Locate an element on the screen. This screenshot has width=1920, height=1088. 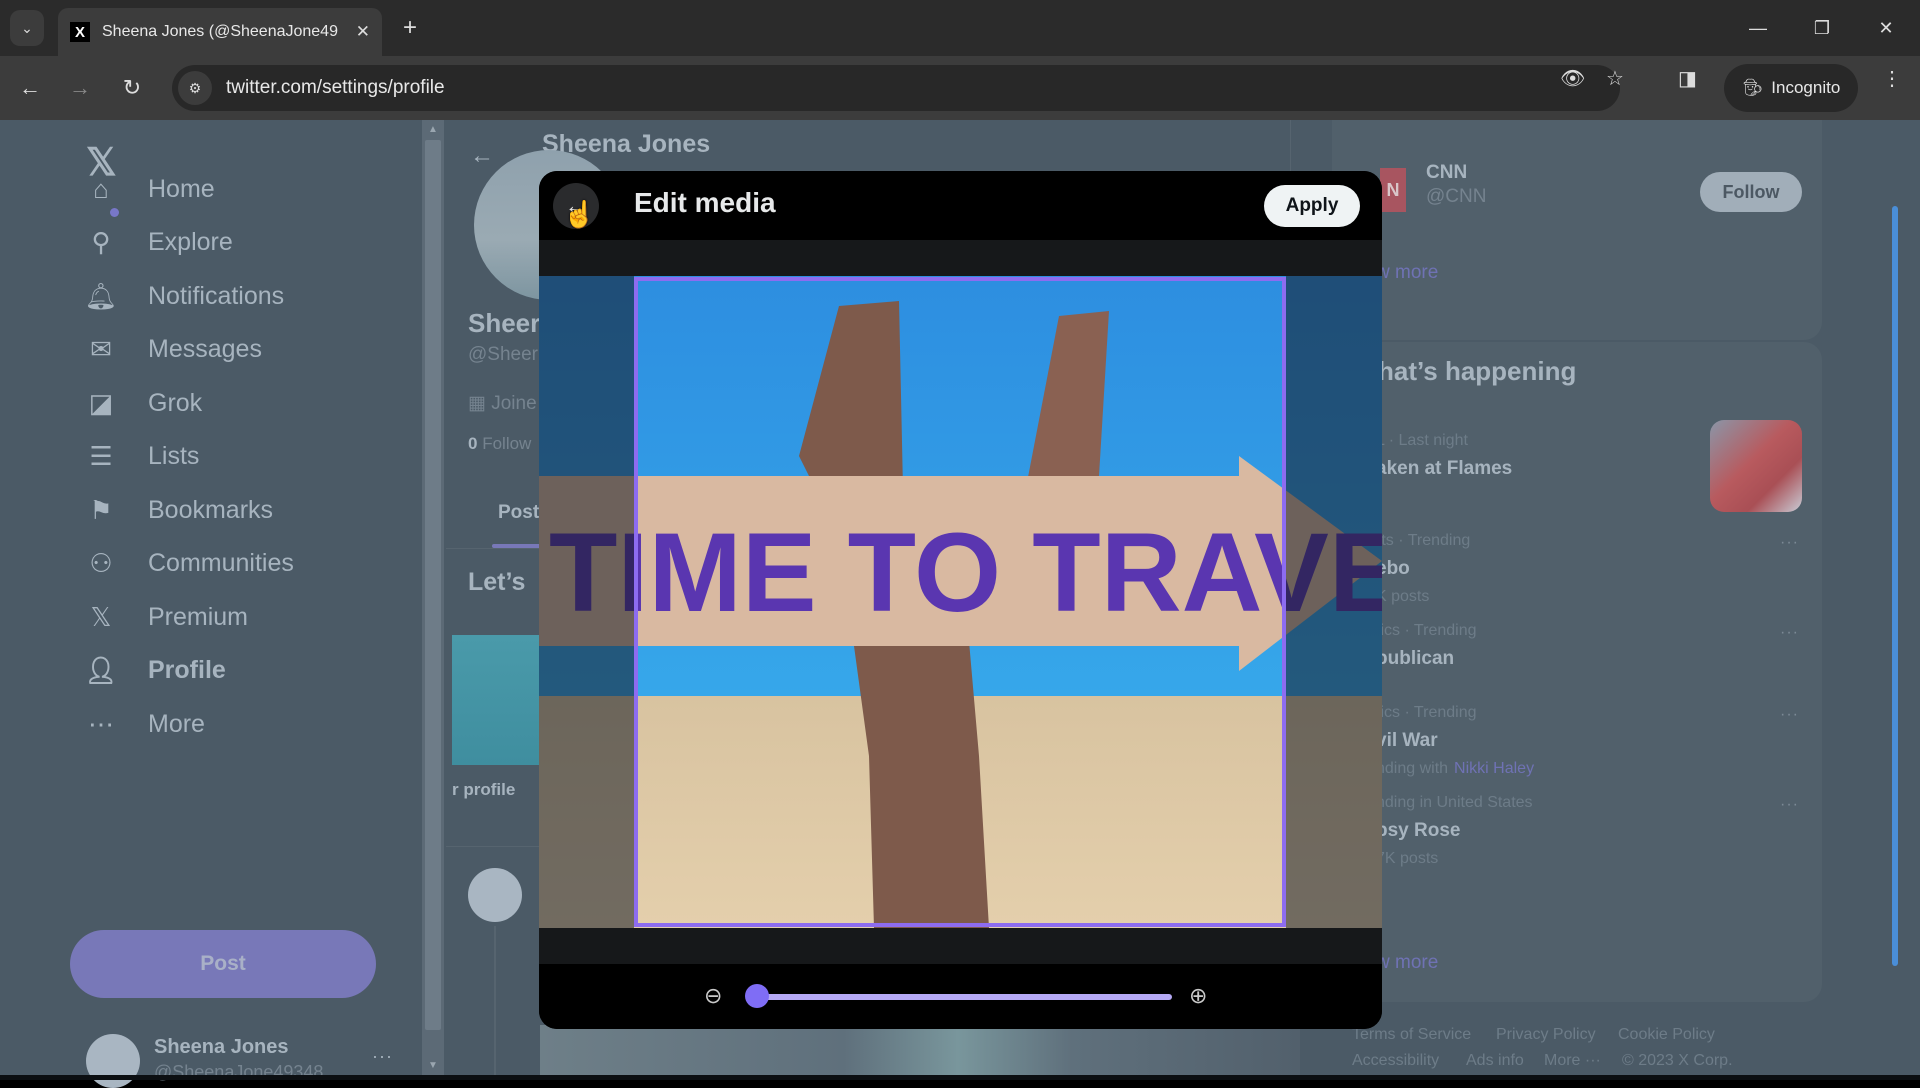
sidebar-item-label: Messages is located at coordinates (205, 348).